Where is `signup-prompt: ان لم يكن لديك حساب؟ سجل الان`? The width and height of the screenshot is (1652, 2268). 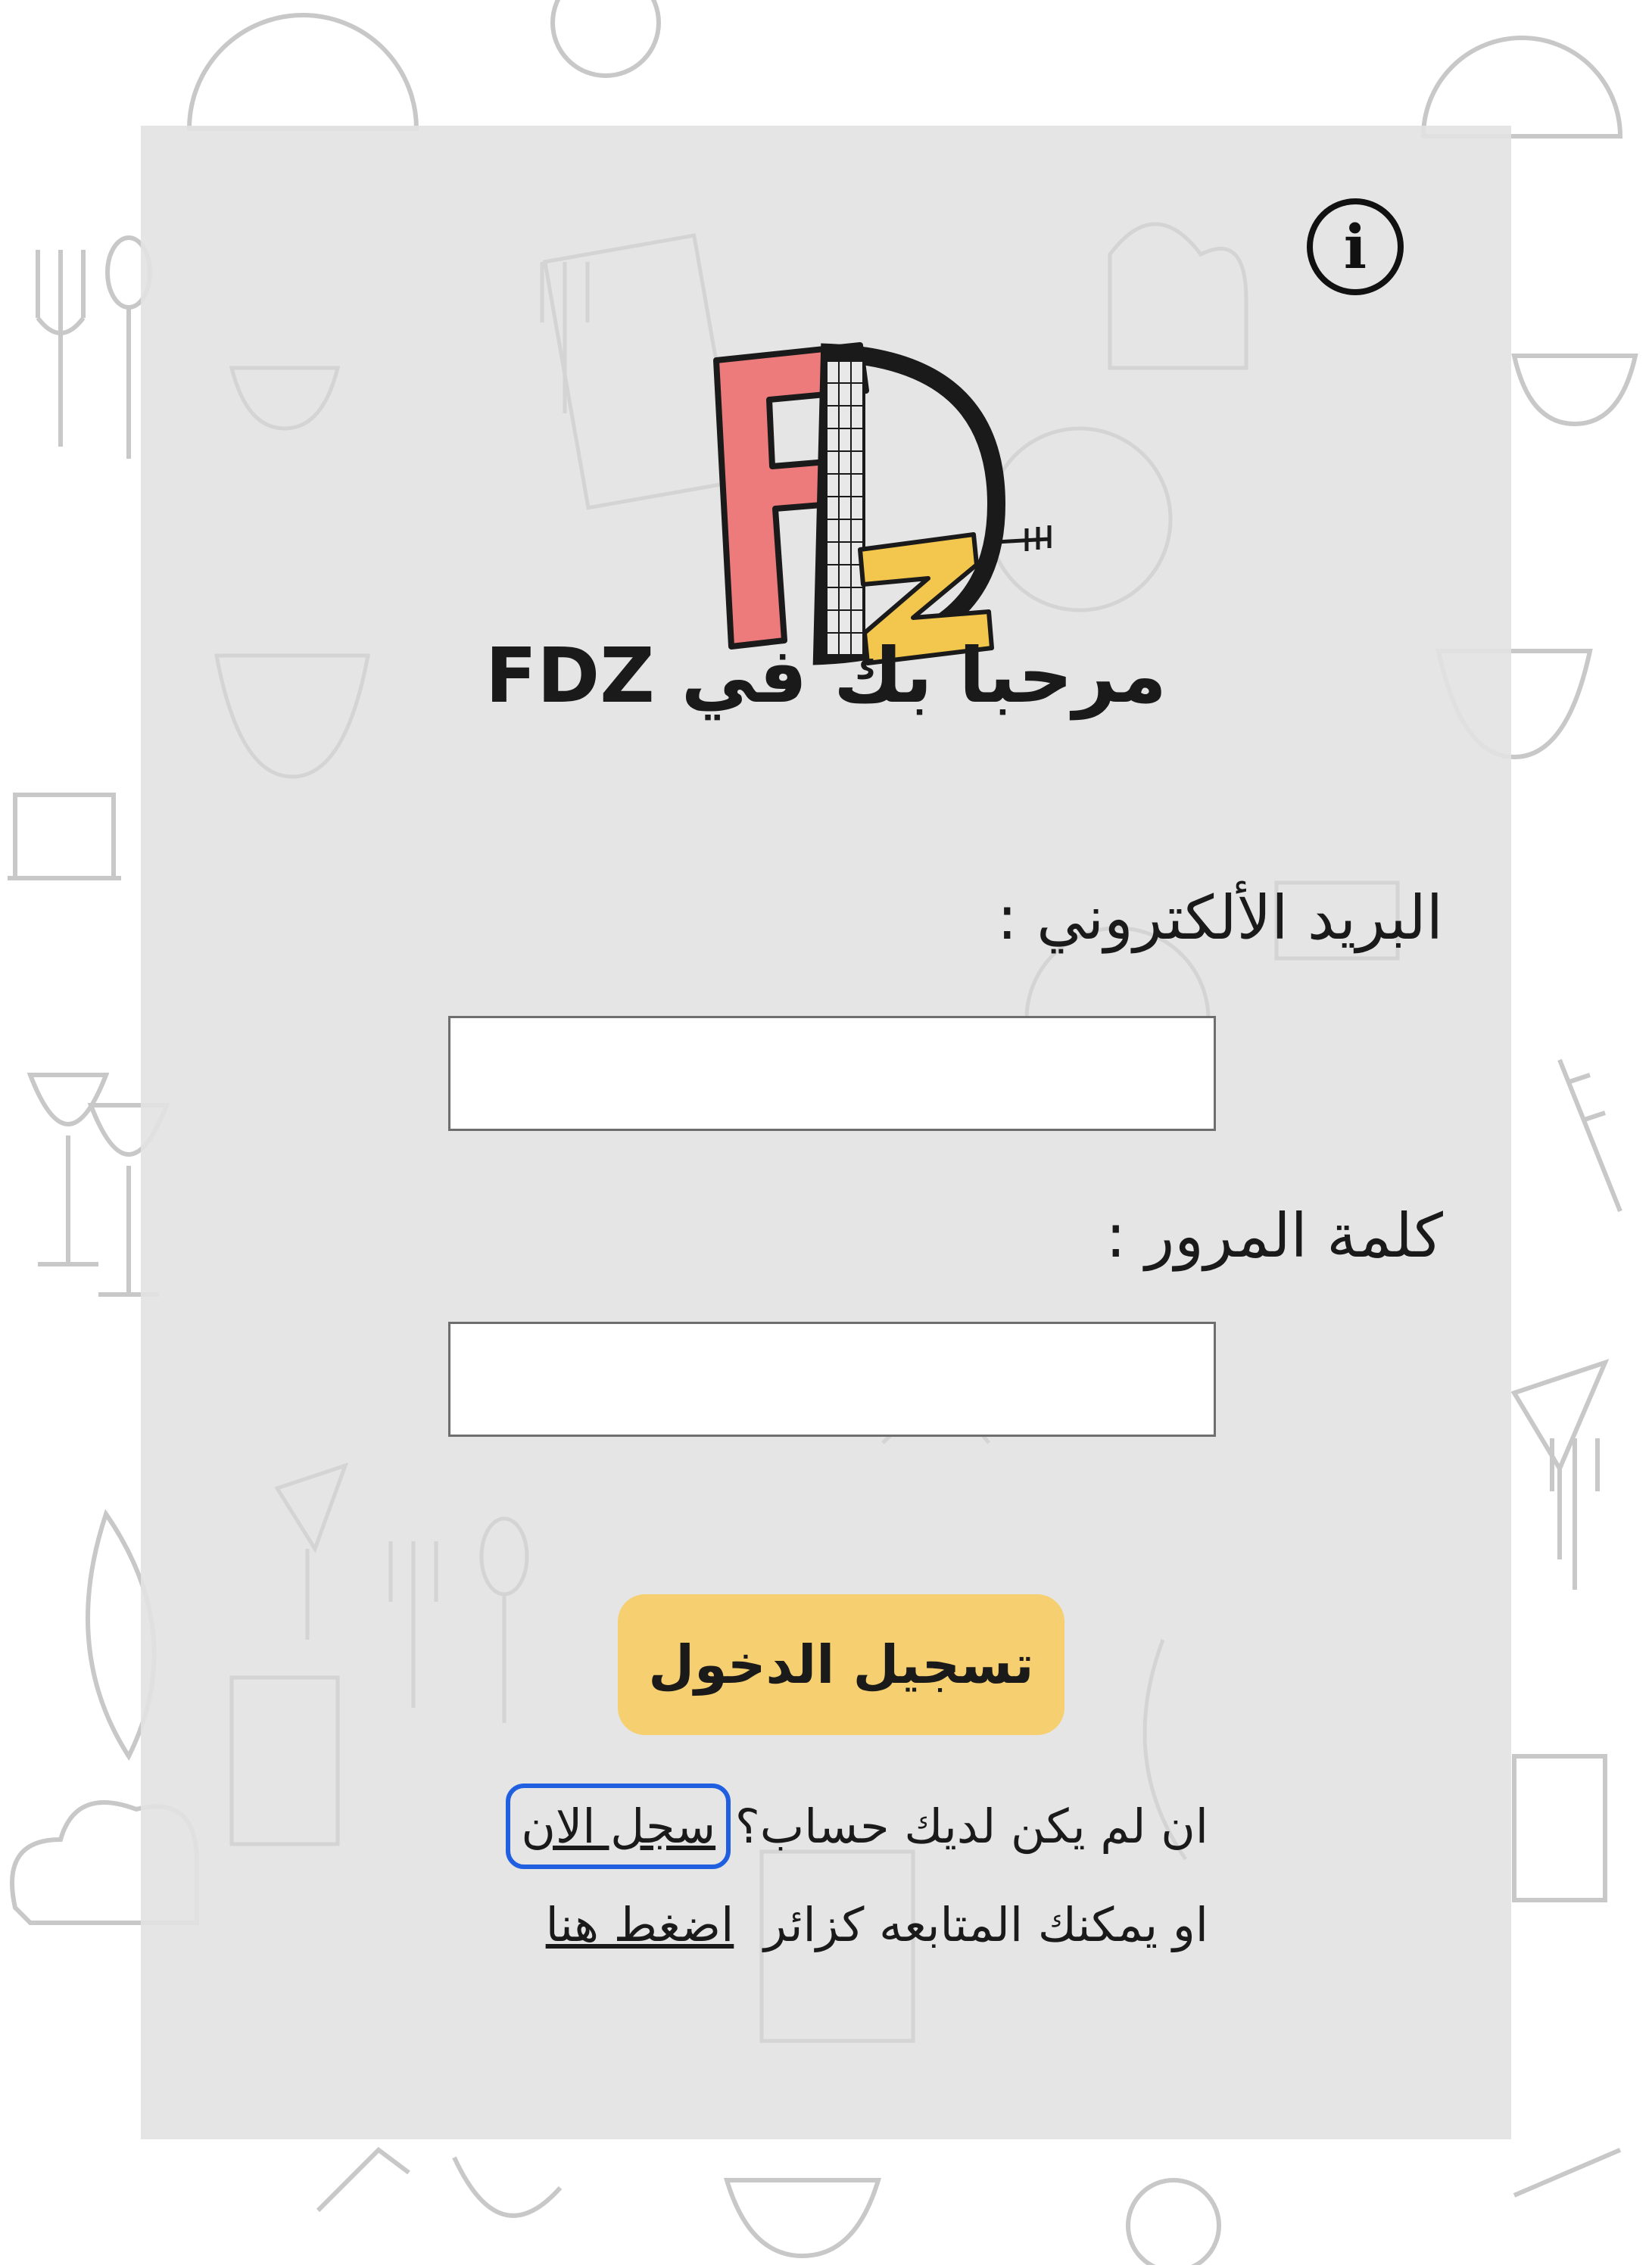
signup-prompt: ان لم يكن لديك حساب؟ سجل الان is located at coordinates (857, 1826).